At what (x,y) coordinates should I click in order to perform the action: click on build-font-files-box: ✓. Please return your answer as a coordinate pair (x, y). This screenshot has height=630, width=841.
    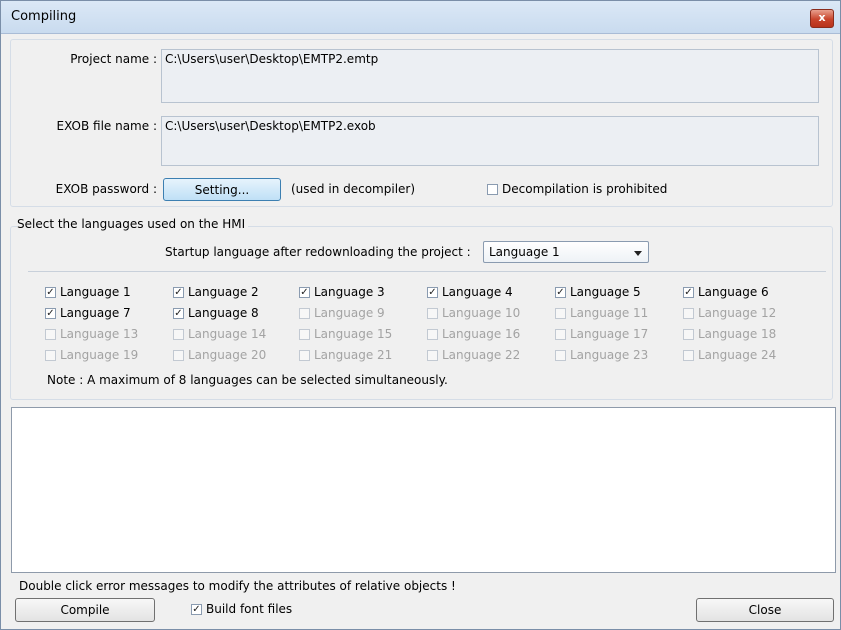
    Looking at the image, I should click on (196, 609).